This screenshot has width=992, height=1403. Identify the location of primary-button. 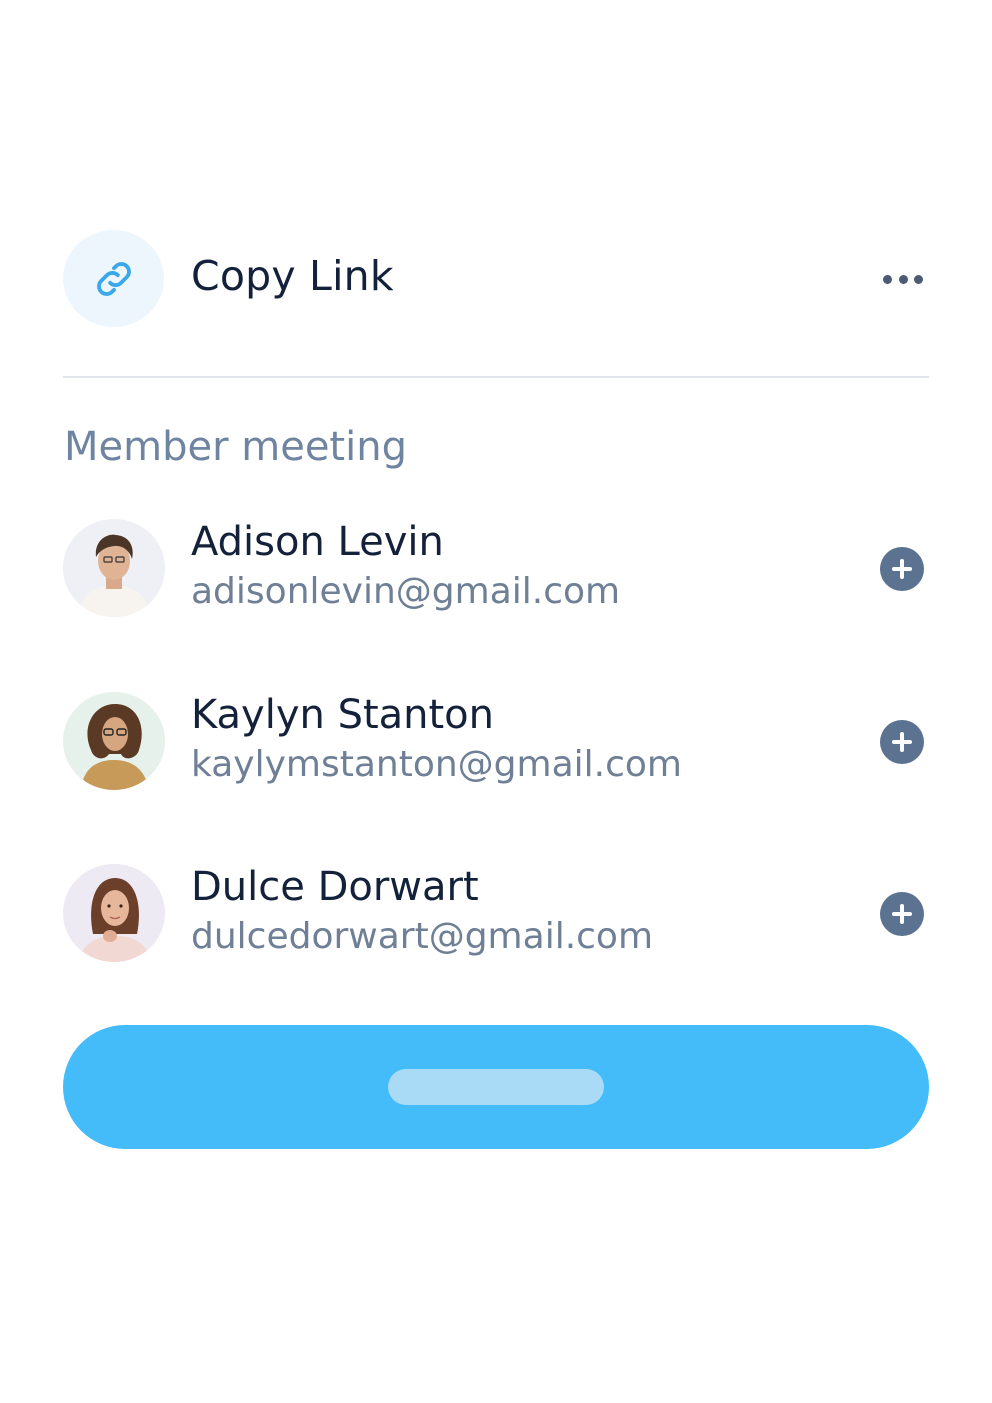
(496, 1087).